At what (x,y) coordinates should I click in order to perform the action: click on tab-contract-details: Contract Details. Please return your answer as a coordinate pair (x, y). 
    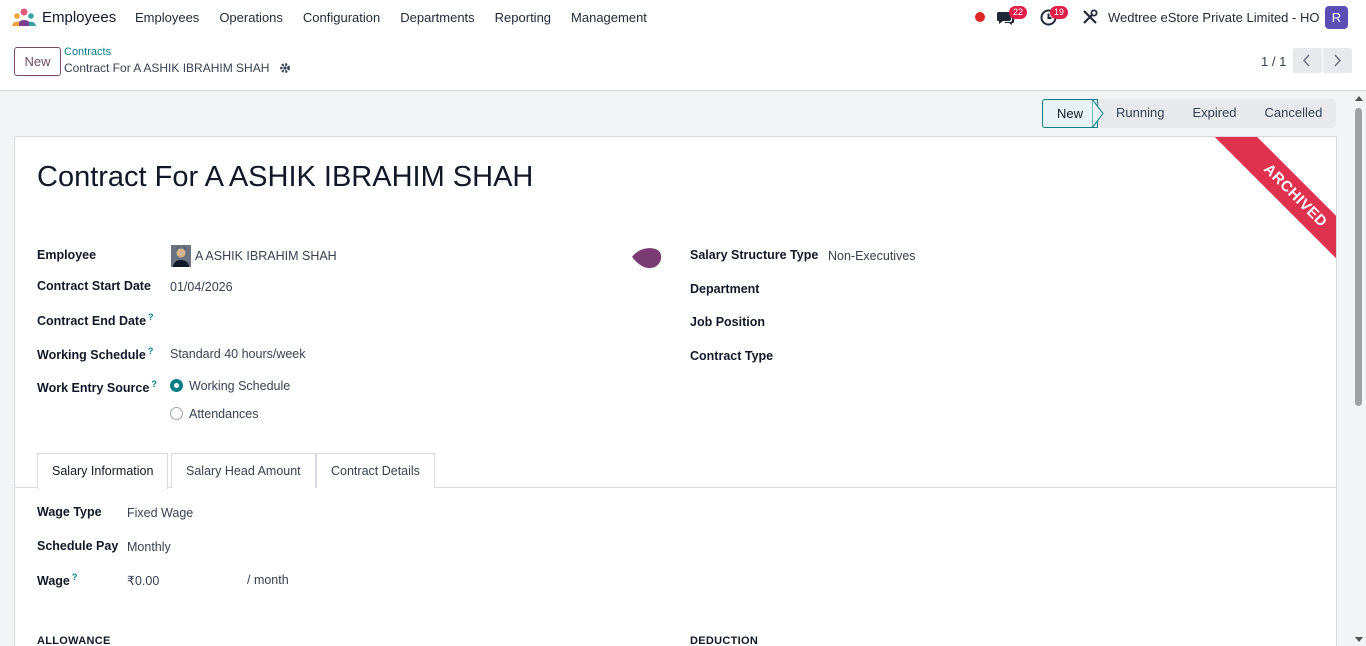
    Looking at the image, I should click on (375, 470).